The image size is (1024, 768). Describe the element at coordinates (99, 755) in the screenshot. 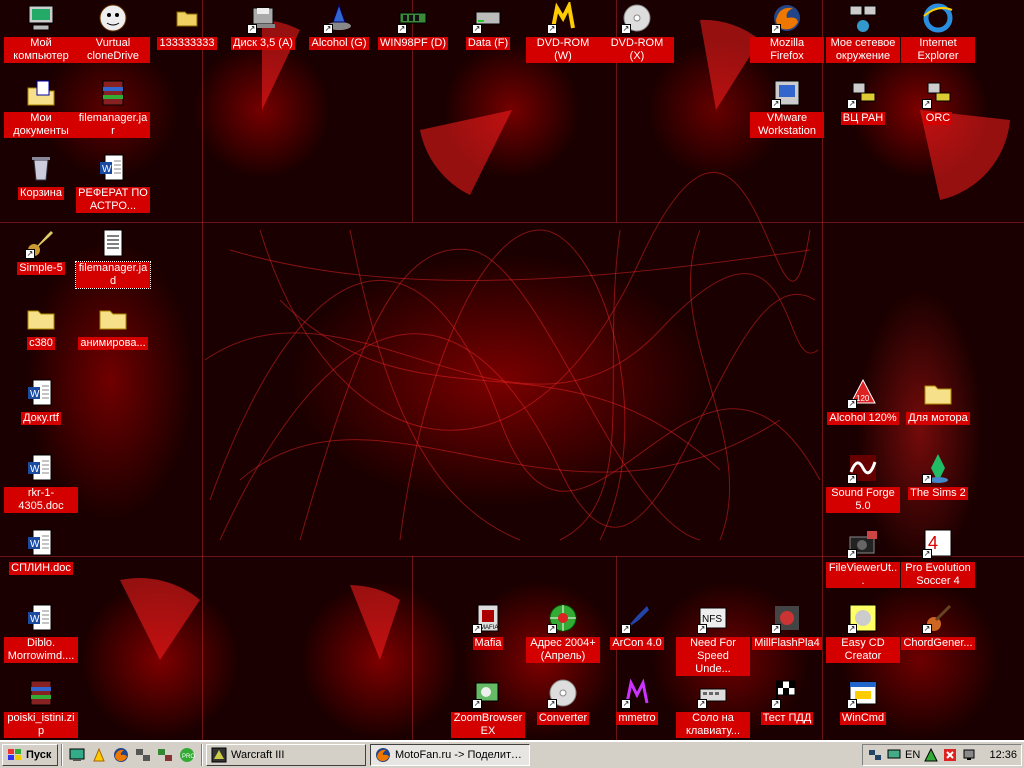

I see `winamp-icon` at that location.